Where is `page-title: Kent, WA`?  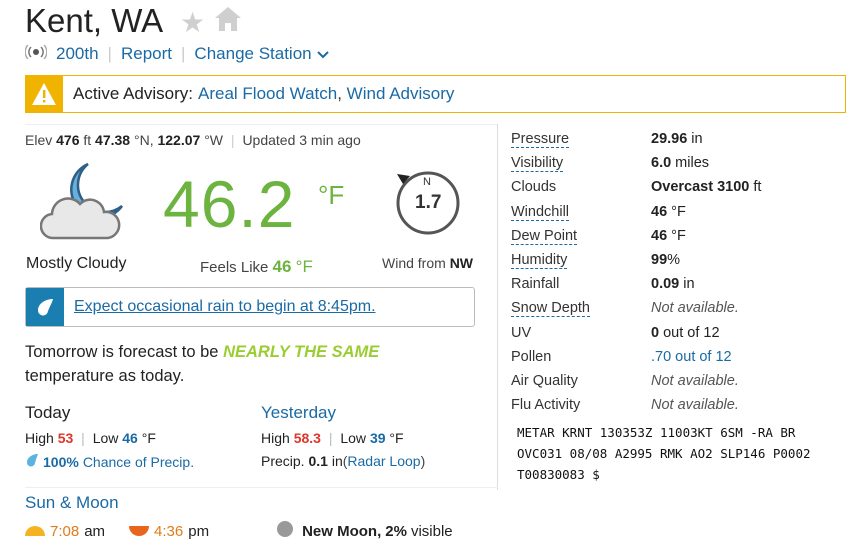
page-title: Kent, WA is located at coordinates (94, 20).